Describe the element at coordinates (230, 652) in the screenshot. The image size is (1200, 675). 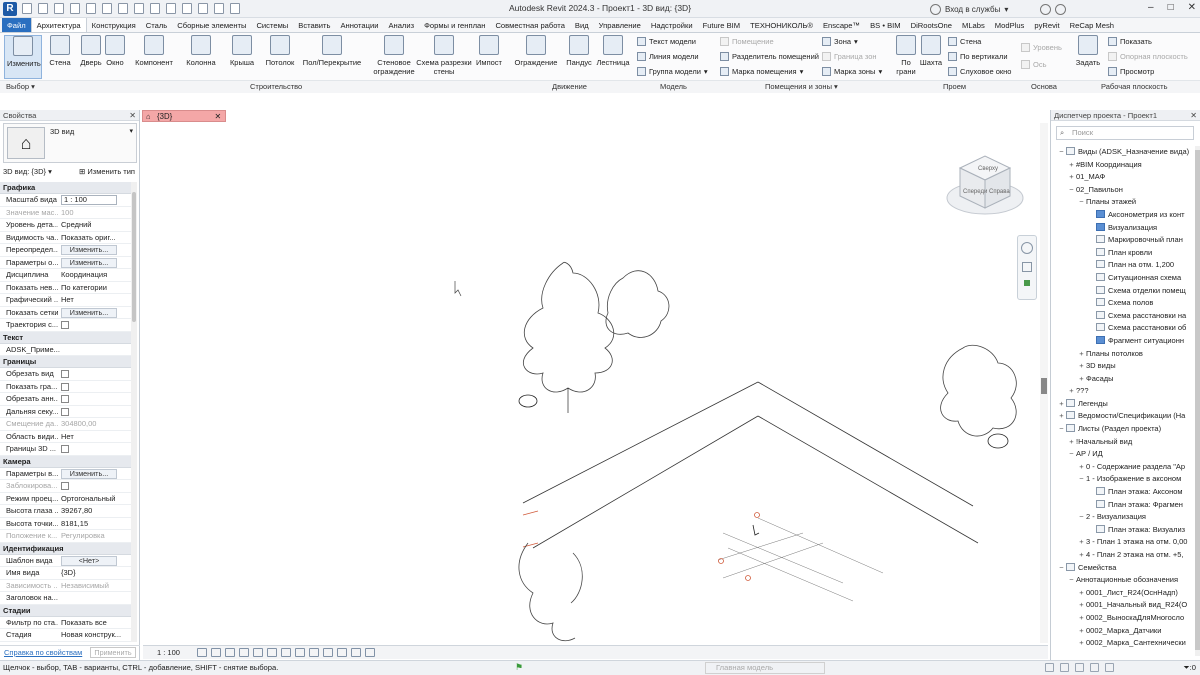
I see `sun-path-icon` at that location.